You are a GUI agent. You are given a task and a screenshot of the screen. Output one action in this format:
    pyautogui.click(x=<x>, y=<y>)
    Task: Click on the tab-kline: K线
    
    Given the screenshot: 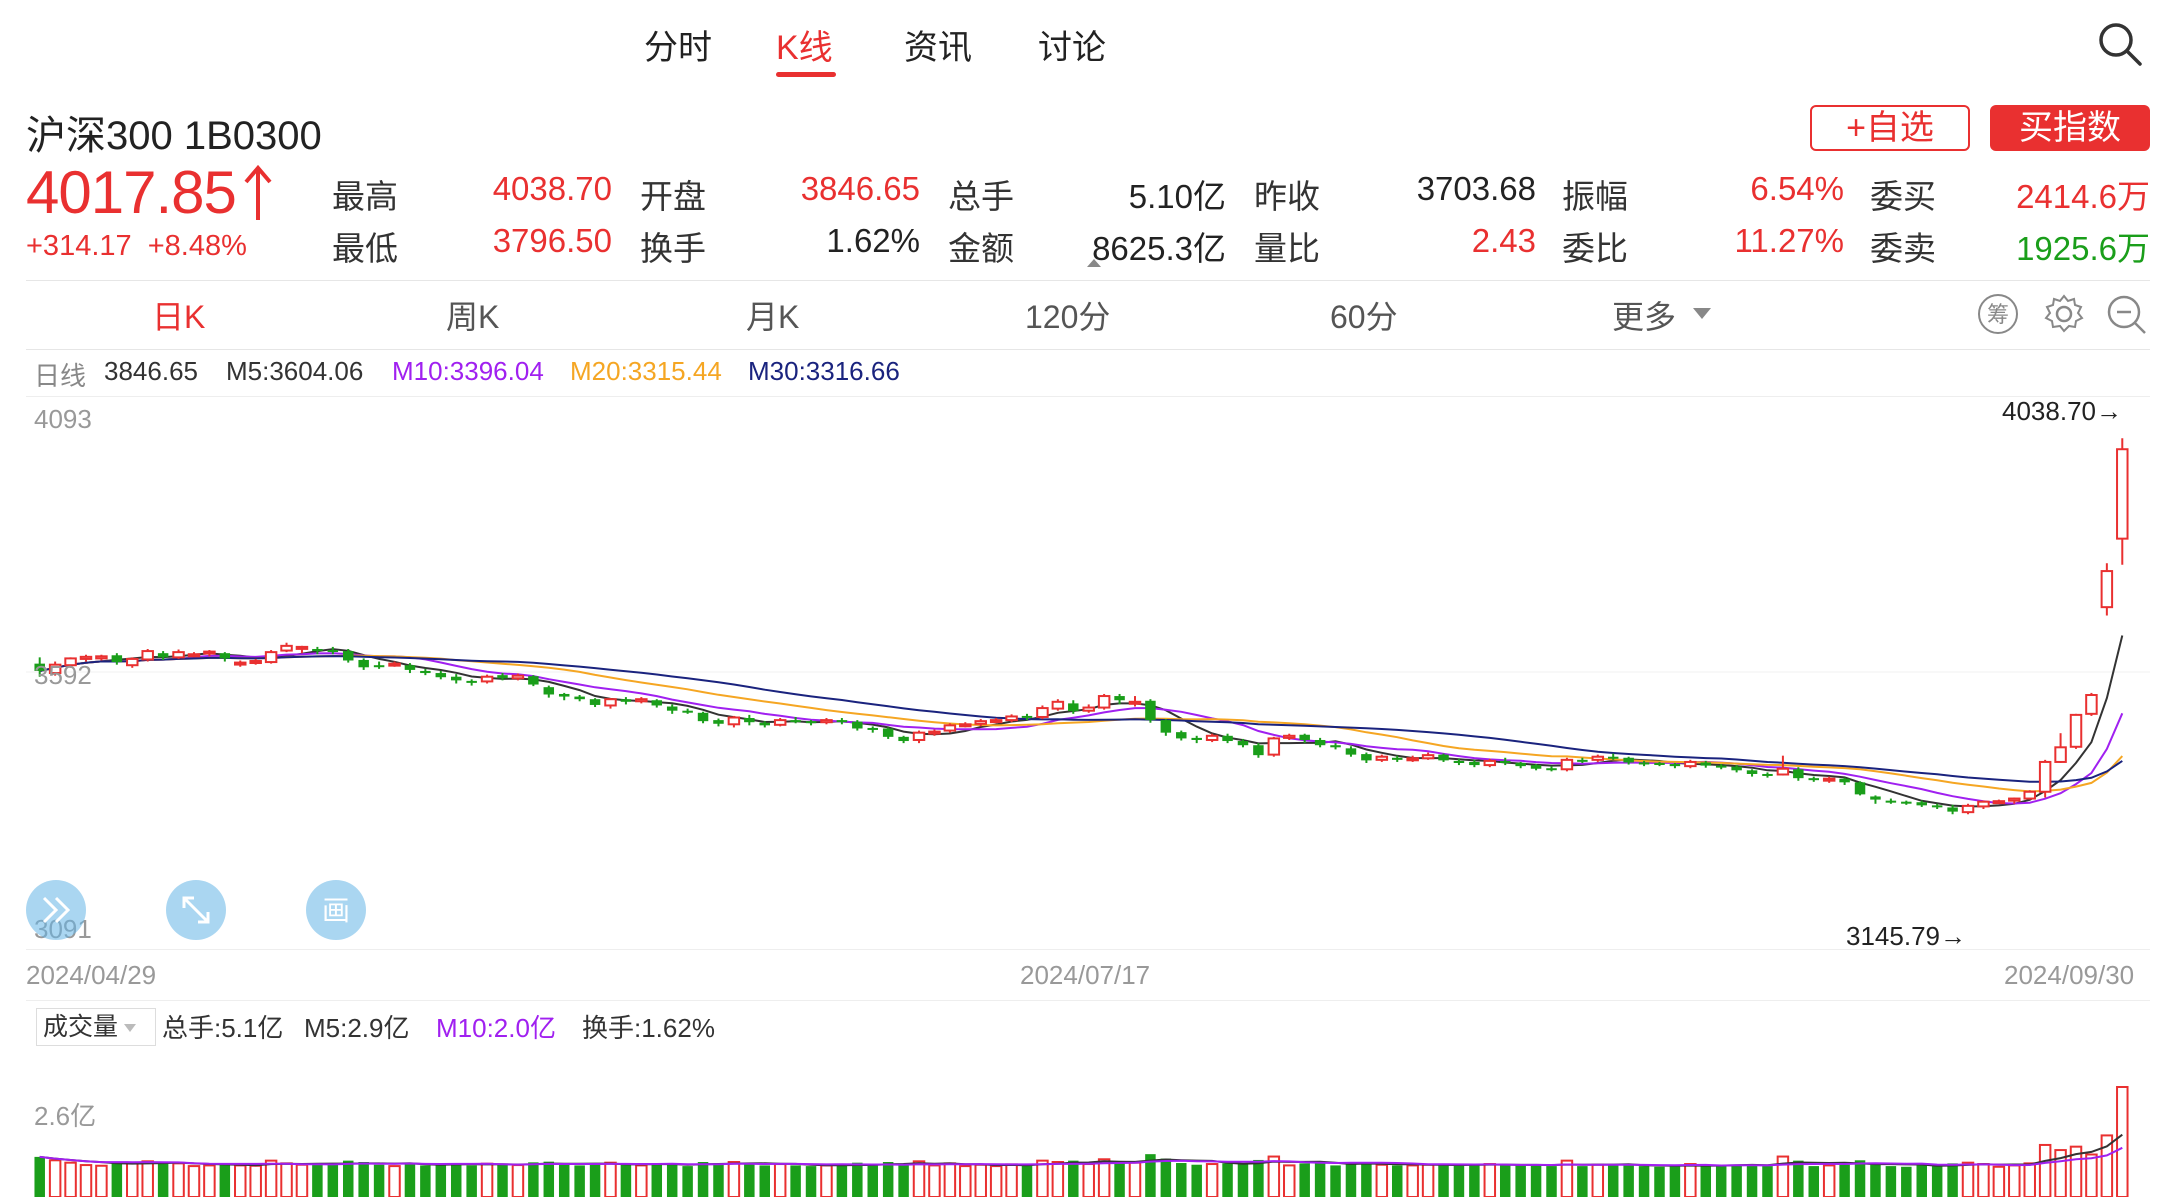 What is the action you would take?
    pyautogui.click(x=804, y=44)
    